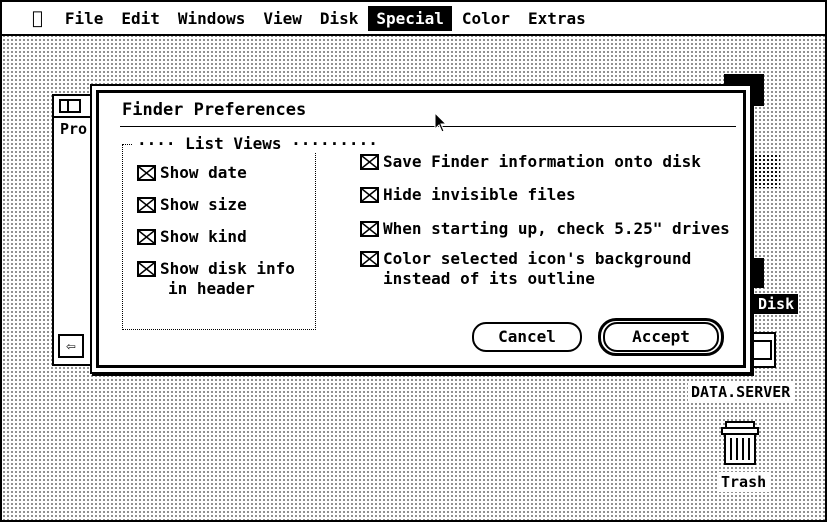  Describe the element at coordinates (479, 194) in the screenshot. I see `hide-invisible-files-label: Hide invisible files` at that location.